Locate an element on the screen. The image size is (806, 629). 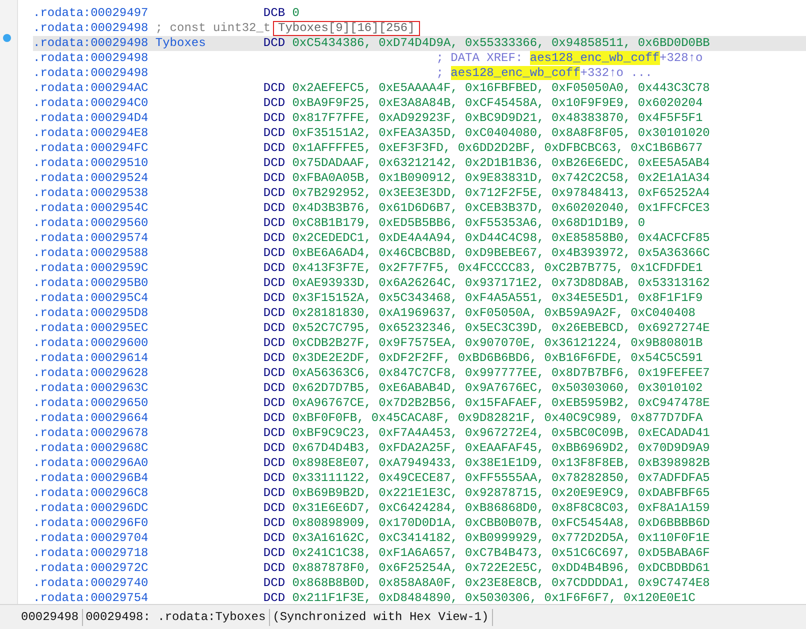
address: .rodata:00029650 is located at coordinates (91, 403).